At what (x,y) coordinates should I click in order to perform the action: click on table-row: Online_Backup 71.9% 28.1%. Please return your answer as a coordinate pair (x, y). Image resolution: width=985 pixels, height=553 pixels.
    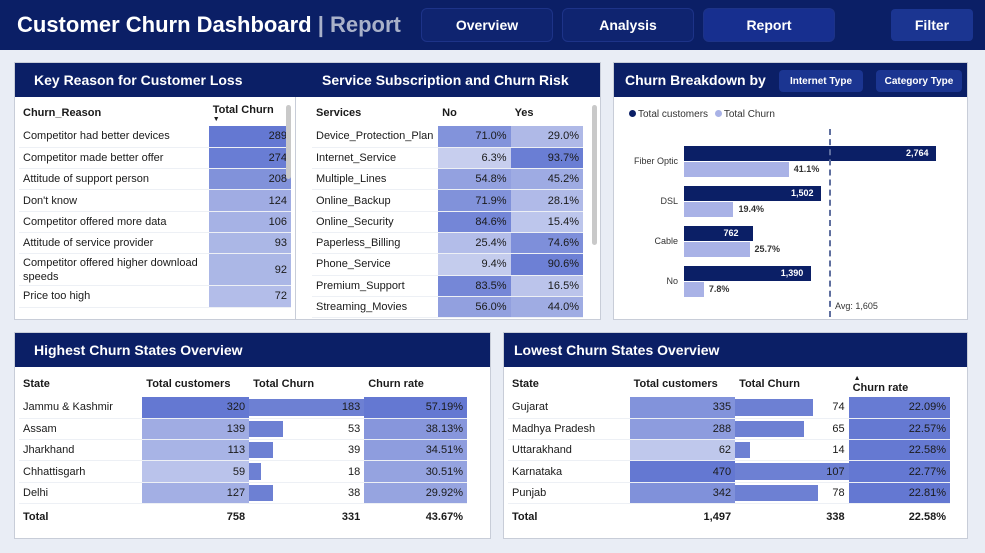
    Looking at the image, I should click on (447, 200).